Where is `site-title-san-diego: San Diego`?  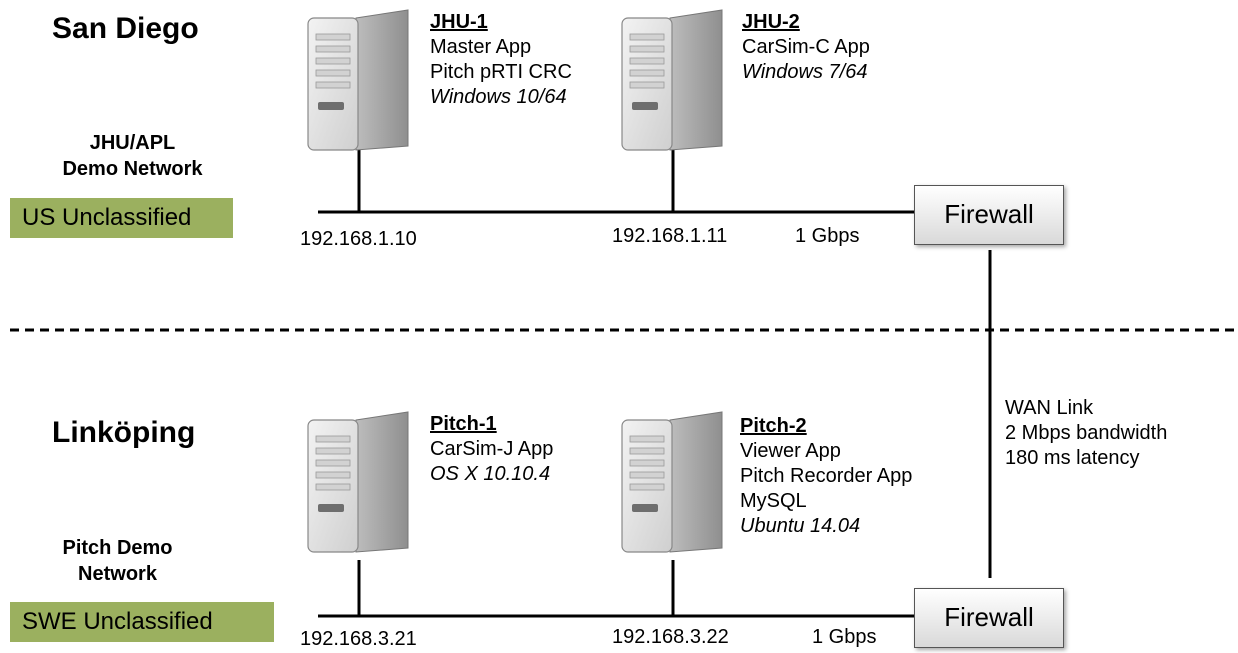
site-title-san-diego: San Diego is located at coordinates (125, 28).